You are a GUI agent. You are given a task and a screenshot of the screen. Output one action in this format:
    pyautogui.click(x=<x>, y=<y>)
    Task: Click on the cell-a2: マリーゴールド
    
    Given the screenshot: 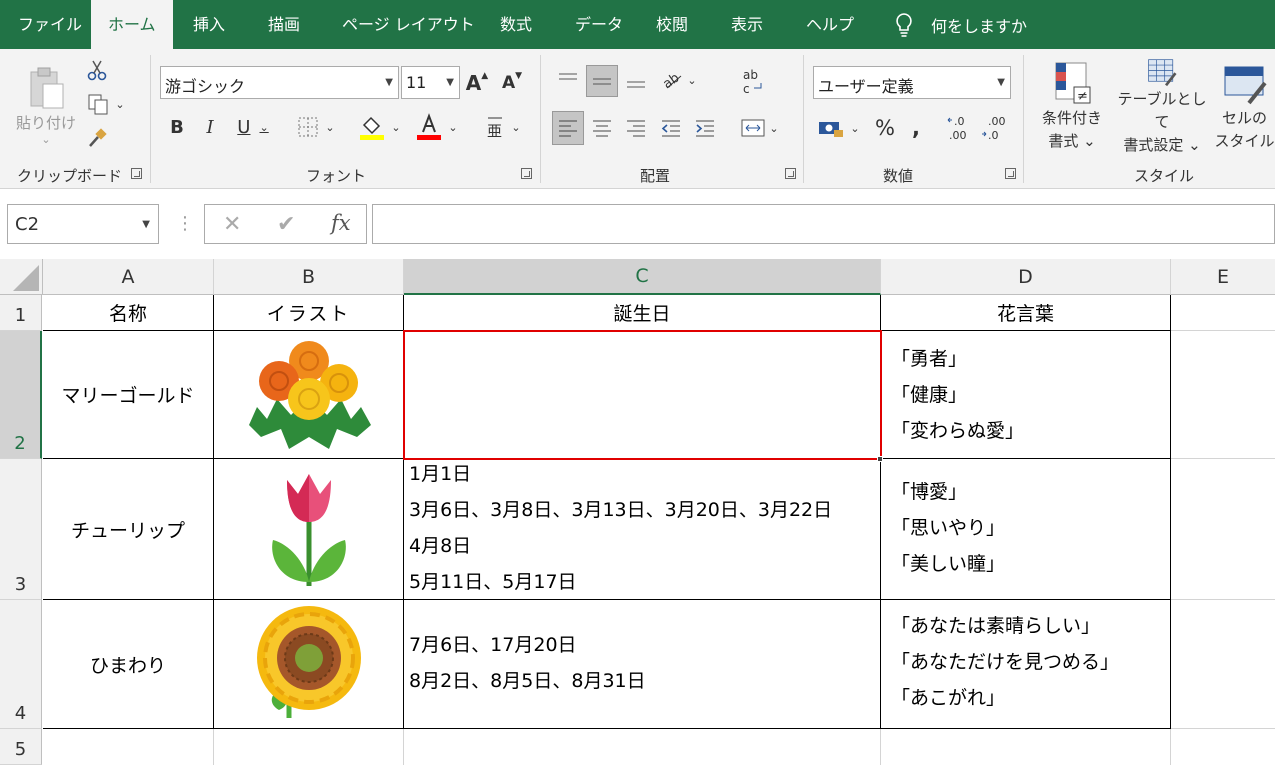 What is the action you would take?
    pyautogui.click(x=128, y=395)
    